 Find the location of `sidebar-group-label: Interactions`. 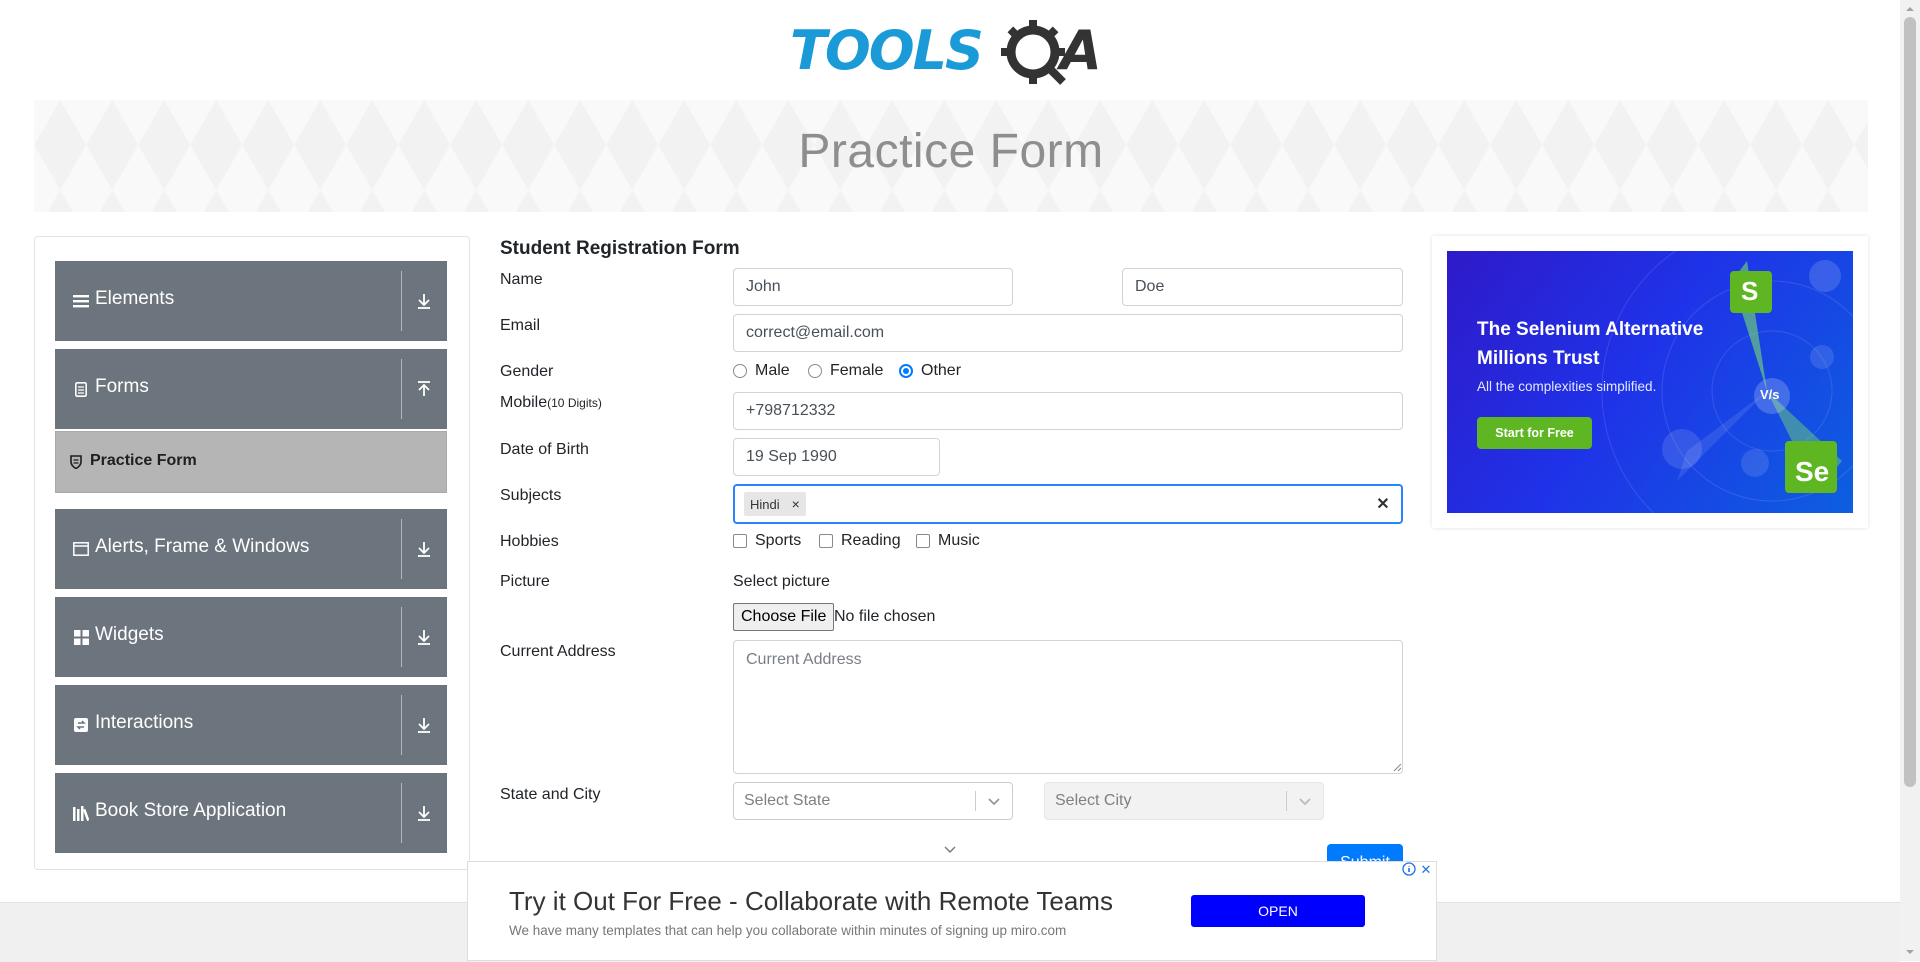

sidebar-group-label: Interactions is located at coordinates (144, 722).